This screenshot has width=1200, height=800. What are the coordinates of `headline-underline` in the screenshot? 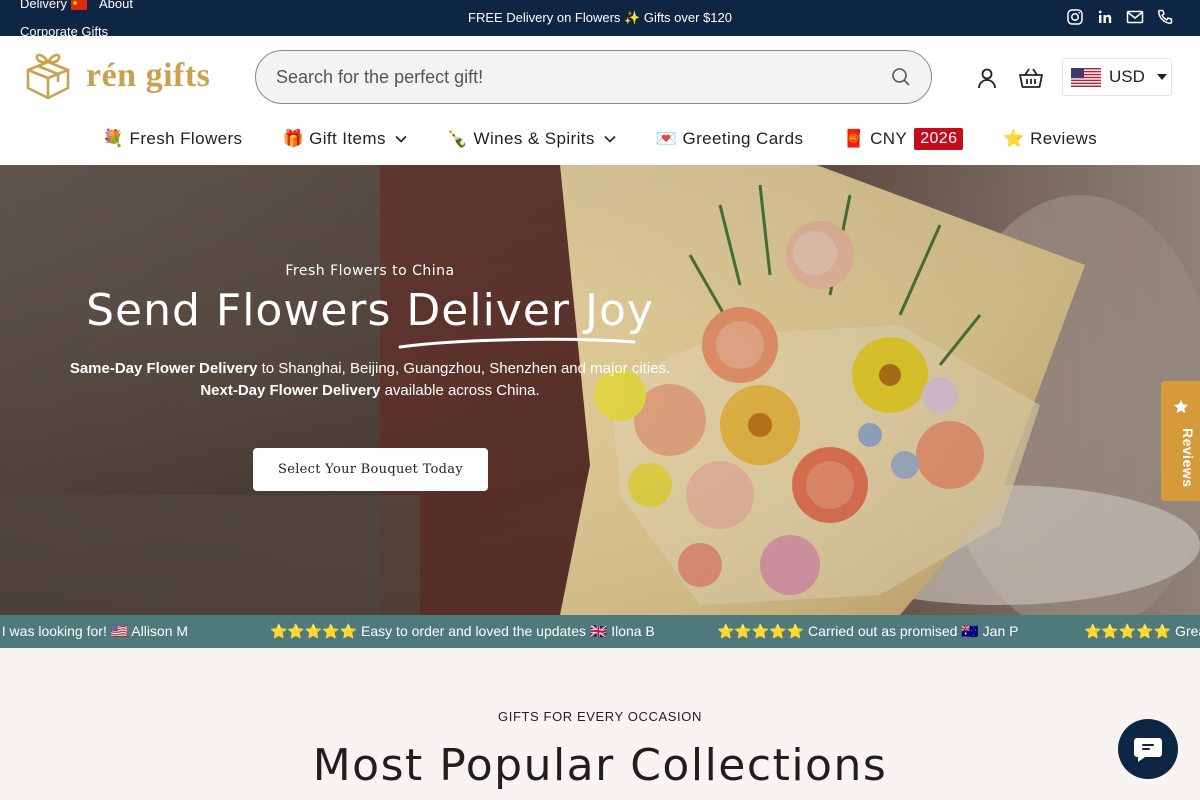 It's located at (517, 343).